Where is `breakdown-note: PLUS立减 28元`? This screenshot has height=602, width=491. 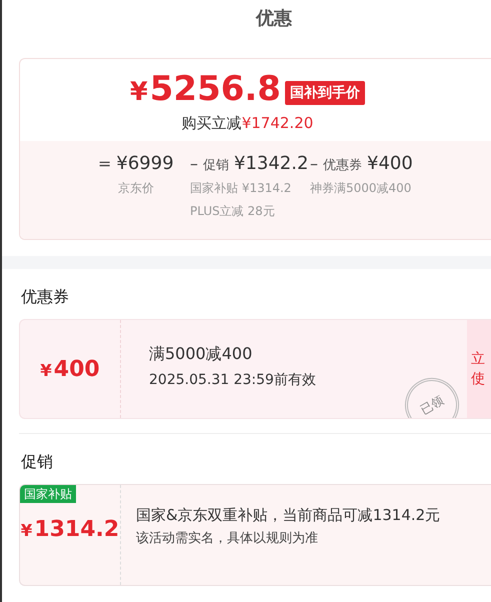 breakdown-note: PLUS立减 28元 is located at coordinates (233, 211).